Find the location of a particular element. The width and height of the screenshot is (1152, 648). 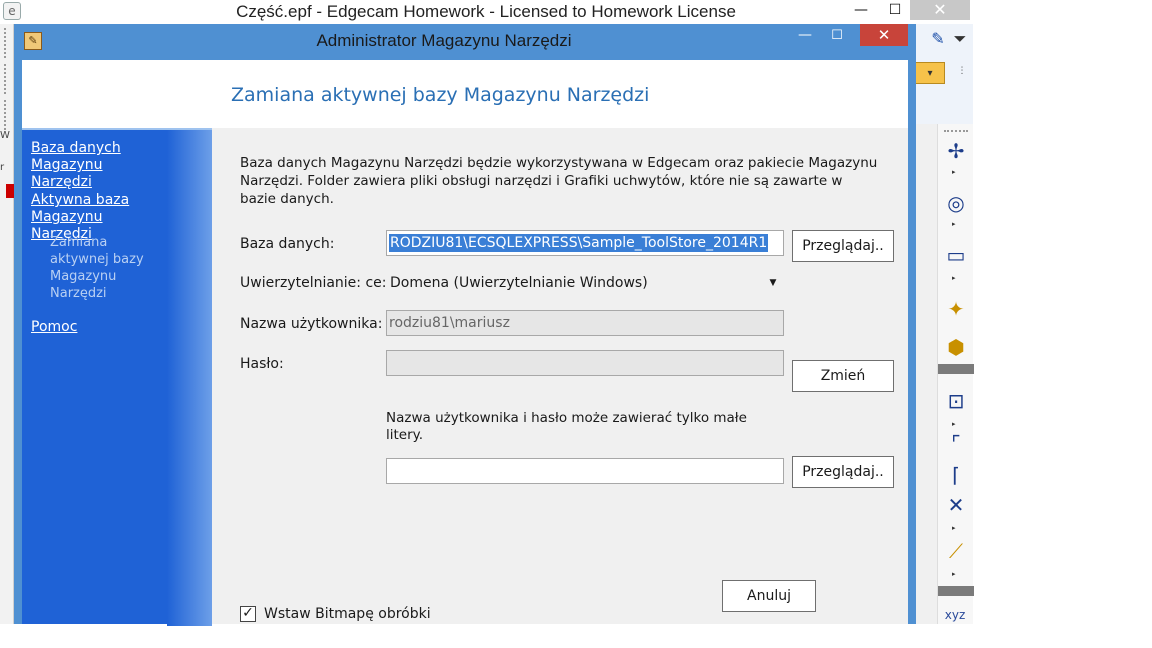

insert-bitmap-label: Wstaw Bitmapę obróbki is located at coordinates (347, 614).